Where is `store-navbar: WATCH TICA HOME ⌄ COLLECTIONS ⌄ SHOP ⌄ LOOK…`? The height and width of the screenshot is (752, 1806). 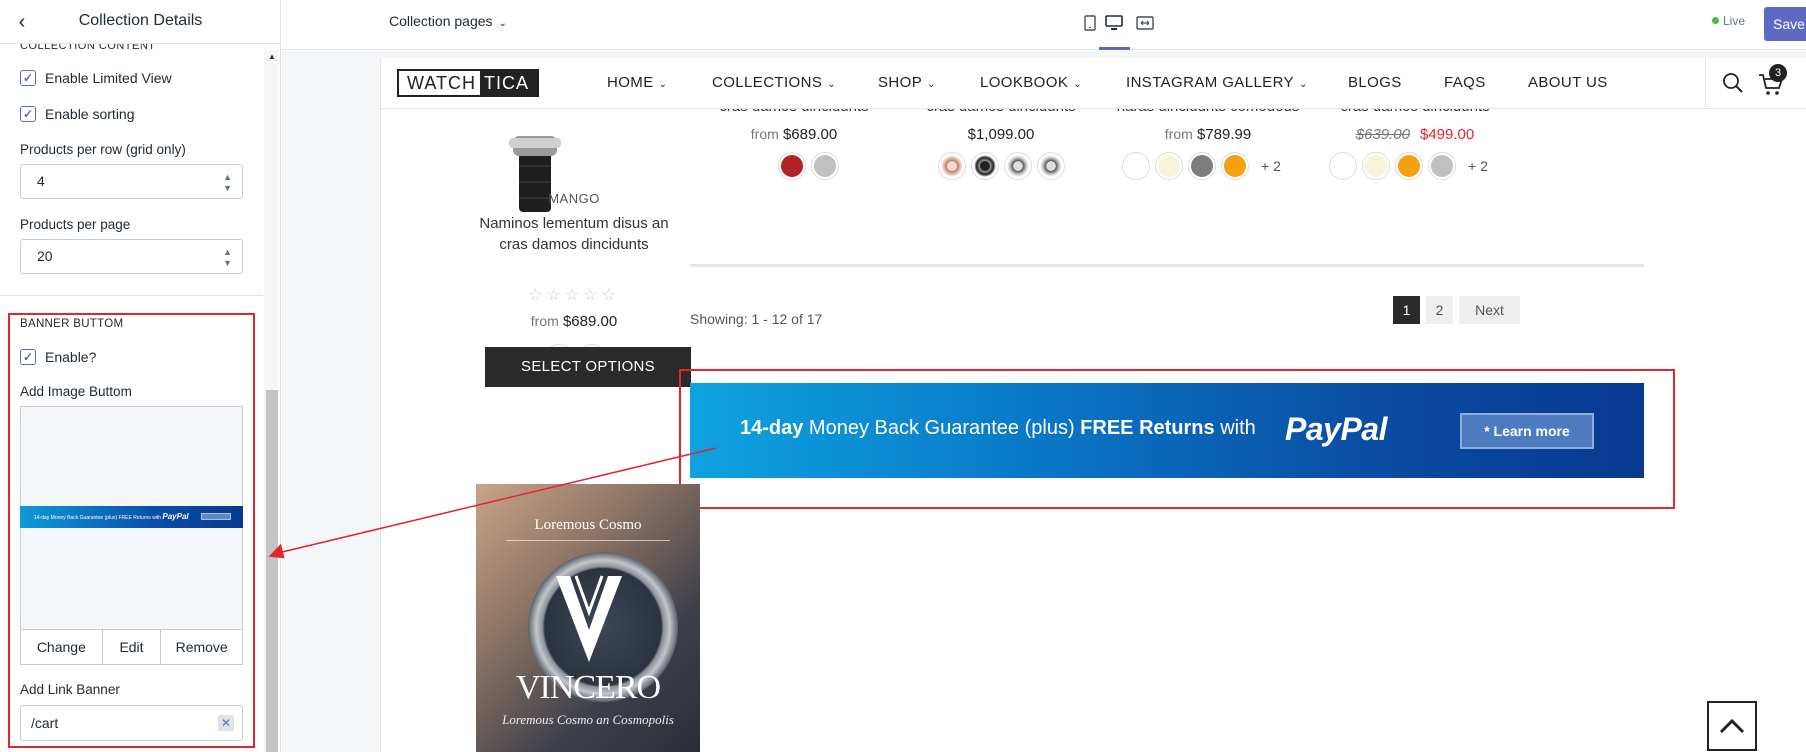
store-navbar: WATCH TICA HOME ⌄ COLLECTIONS ⌄ SHOP ⌄ LOOK… is located at coordinates (1093, 83).